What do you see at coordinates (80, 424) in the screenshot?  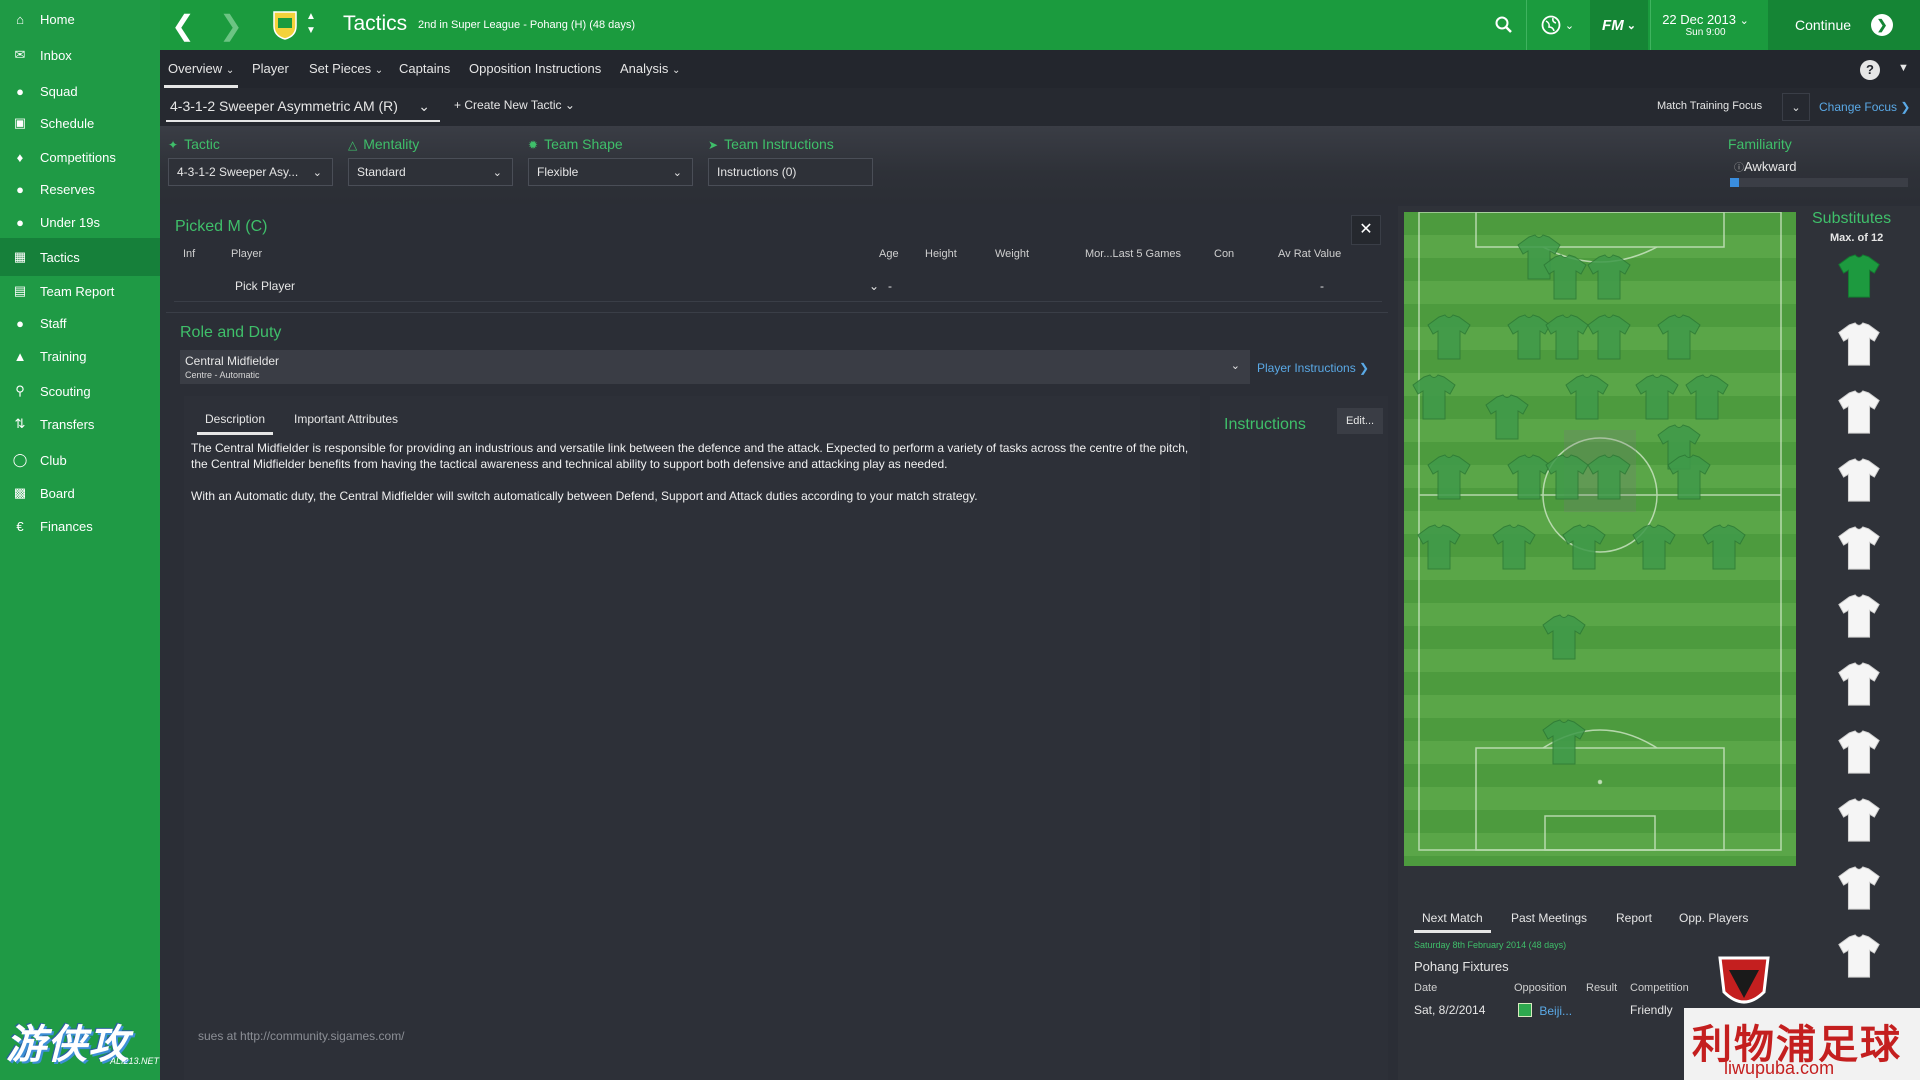 I see `sidebar-item-transfers: ⇅ Transfers` at bounding box center [80, 424].